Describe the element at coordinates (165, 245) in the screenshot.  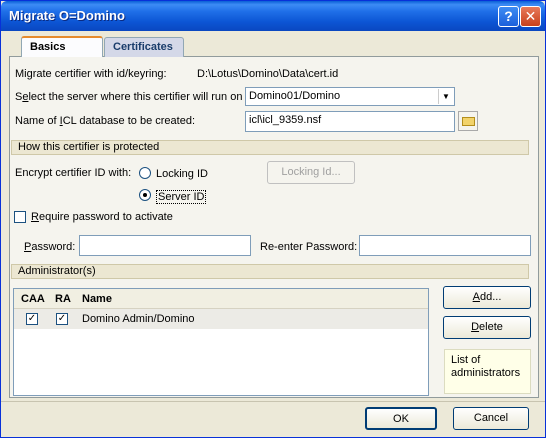
I see `password-input` at that location.